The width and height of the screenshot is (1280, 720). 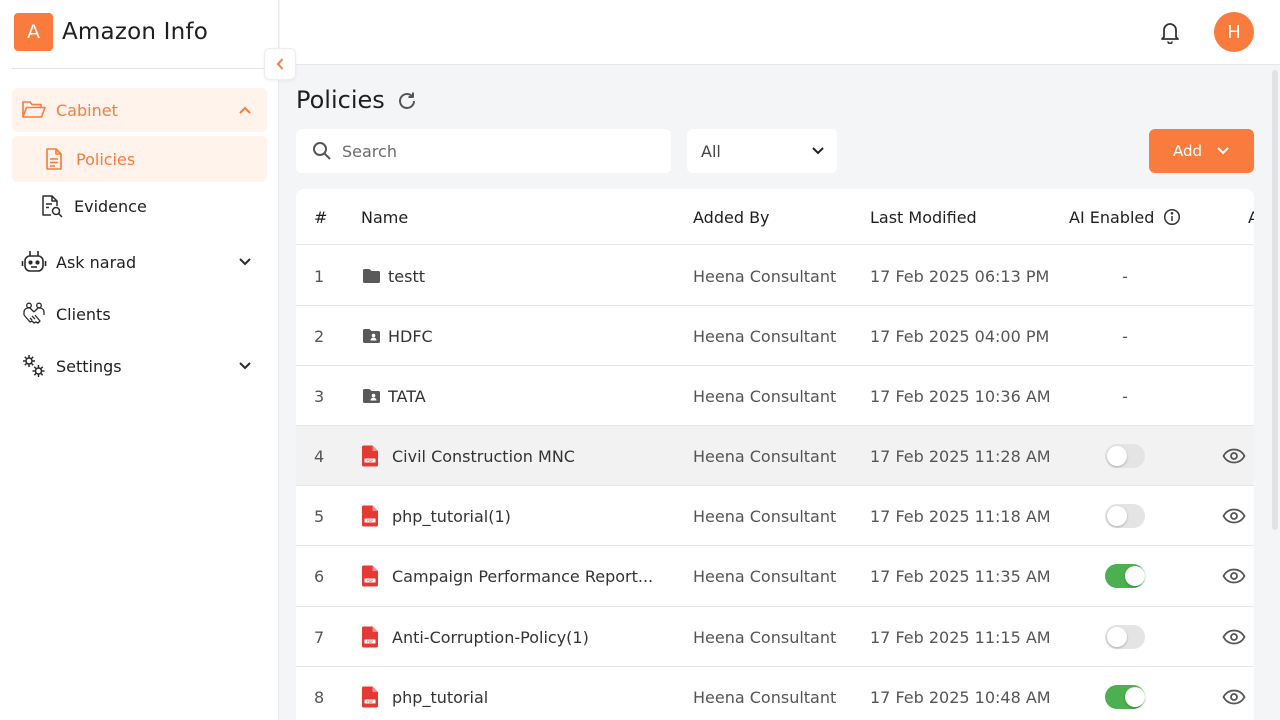 What do you see at coordinates (319, 456) in the screenshot?
I see `row-number: 4` at bounding box center [319, 456].